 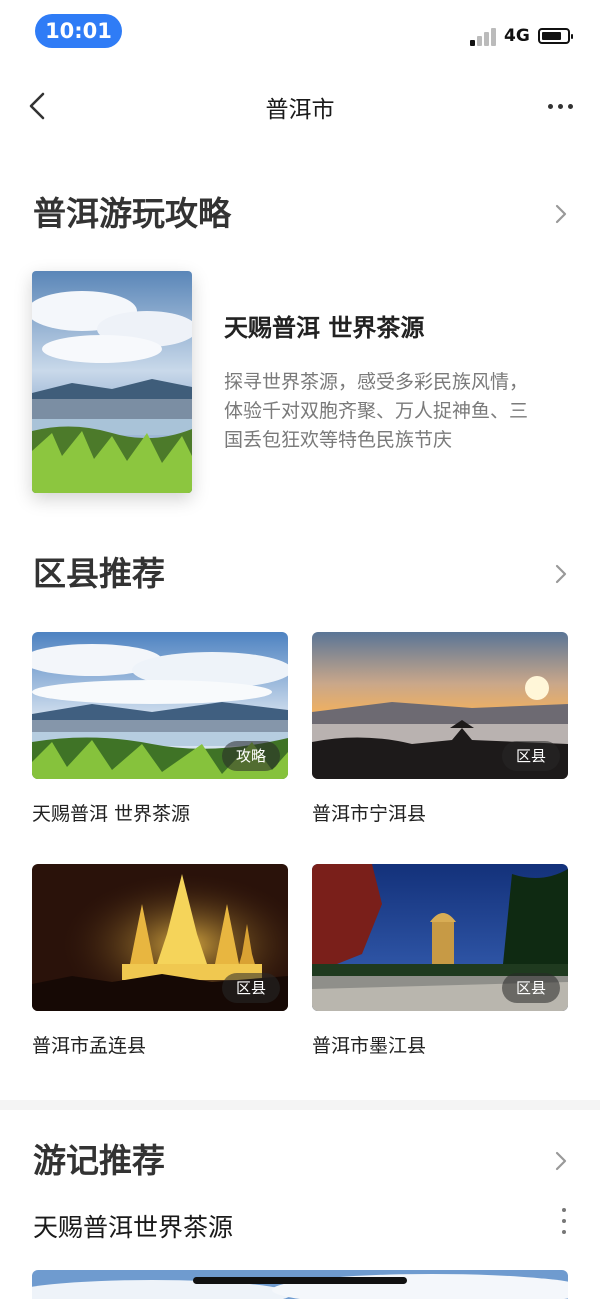 What do you see at coordinates (550, 106) in the screenshot?
I see `more-horizontal-icon` at bounding box center [550, 106].